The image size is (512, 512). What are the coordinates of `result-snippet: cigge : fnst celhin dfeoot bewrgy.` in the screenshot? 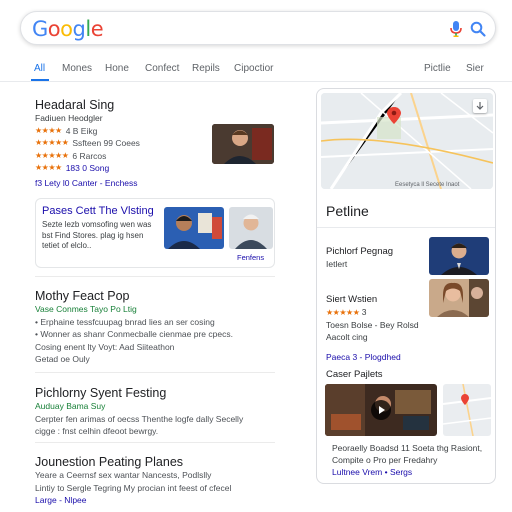 It's located at (97, 431).